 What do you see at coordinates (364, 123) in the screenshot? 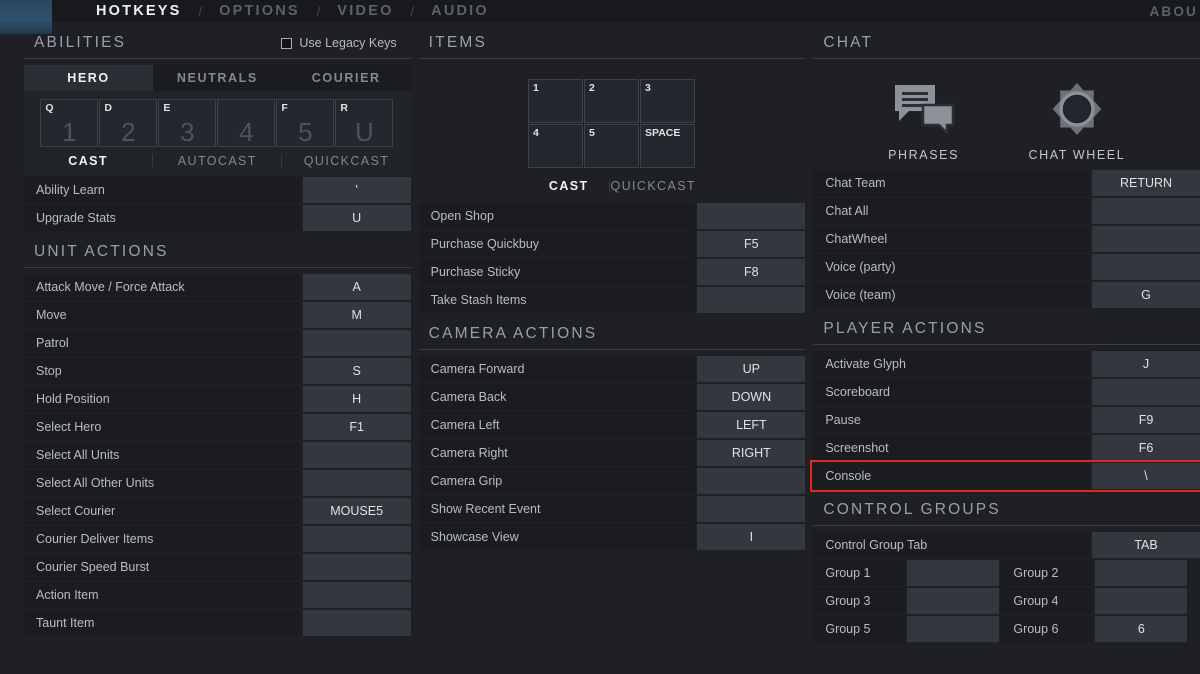
I see `ability-key-slot: R U` at bounding box center [364, 123].